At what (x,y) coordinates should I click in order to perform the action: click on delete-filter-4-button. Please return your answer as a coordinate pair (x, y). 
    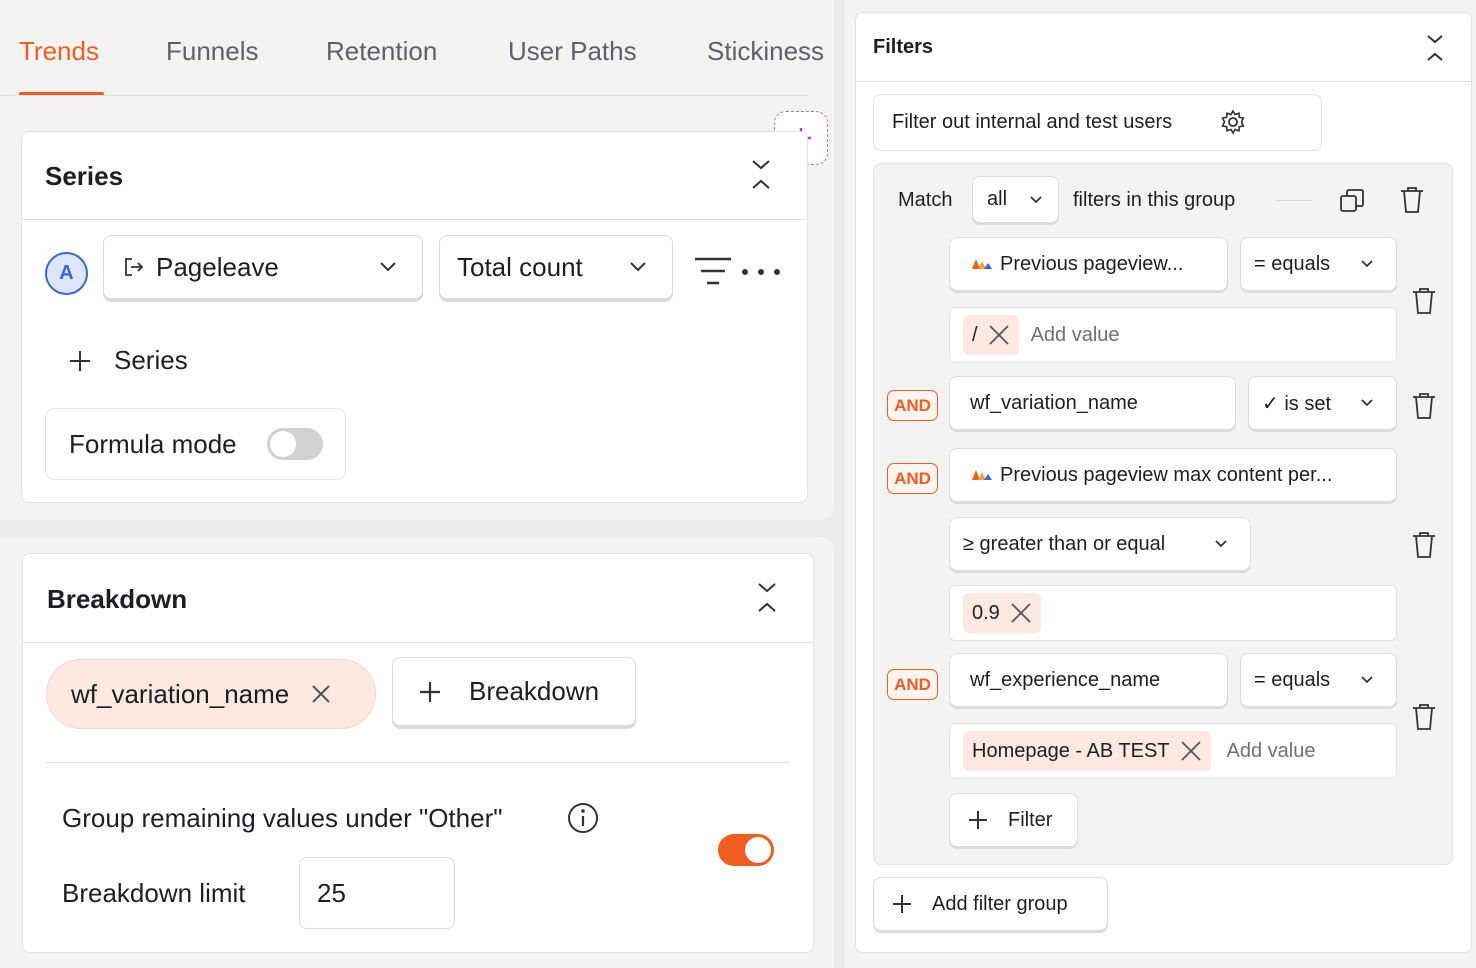
    Looking at the image, I should click on (1424, 717).